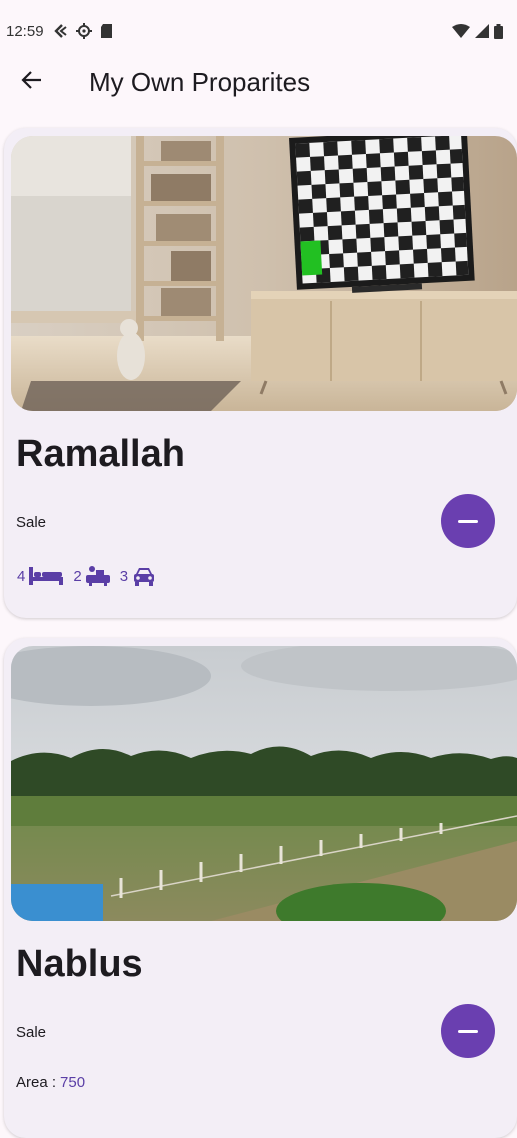  I want to click on signal-icon, so click(482, 31).